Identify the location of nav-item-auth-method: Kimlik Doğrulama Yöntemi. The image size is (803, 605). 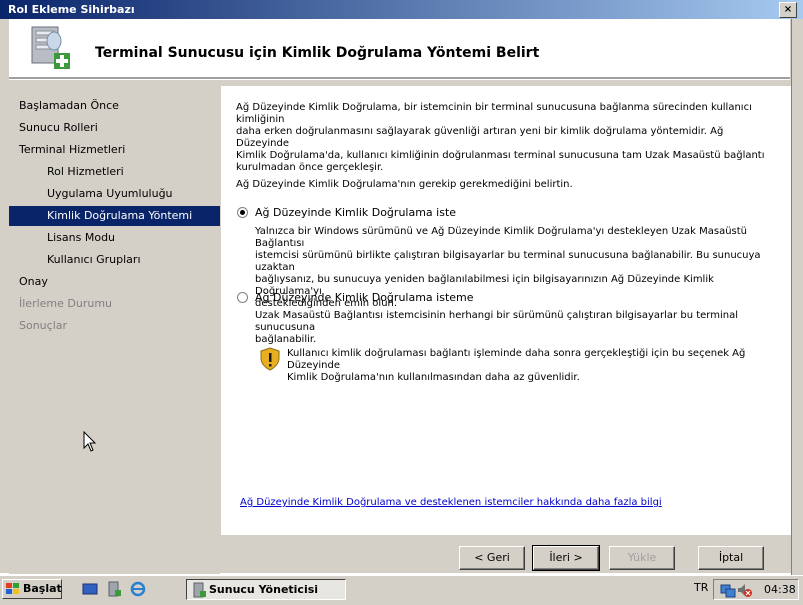
(114, 216).